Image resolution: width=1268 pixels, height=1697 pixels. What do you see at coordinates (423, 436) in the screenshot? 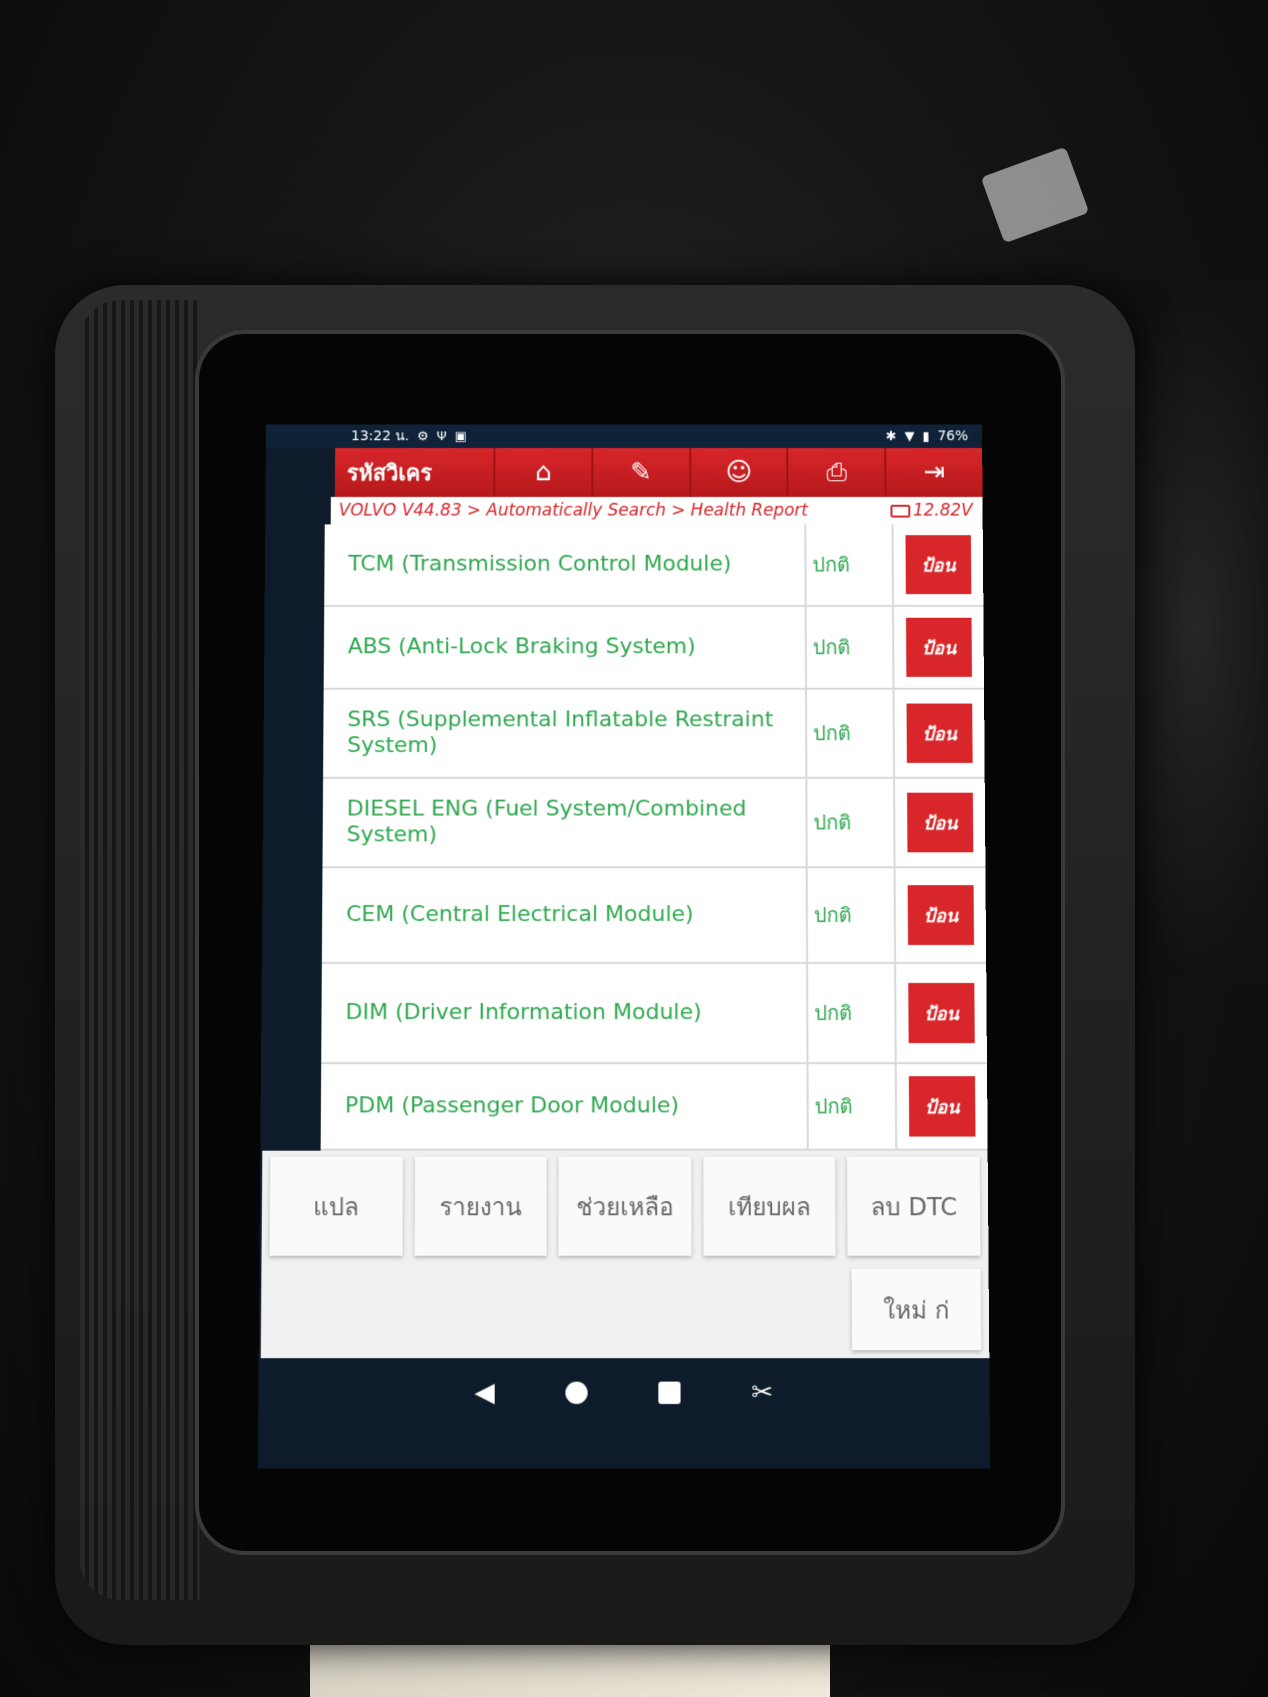
I see `notification-icon: ⚙` at bounding box center [423, 436].